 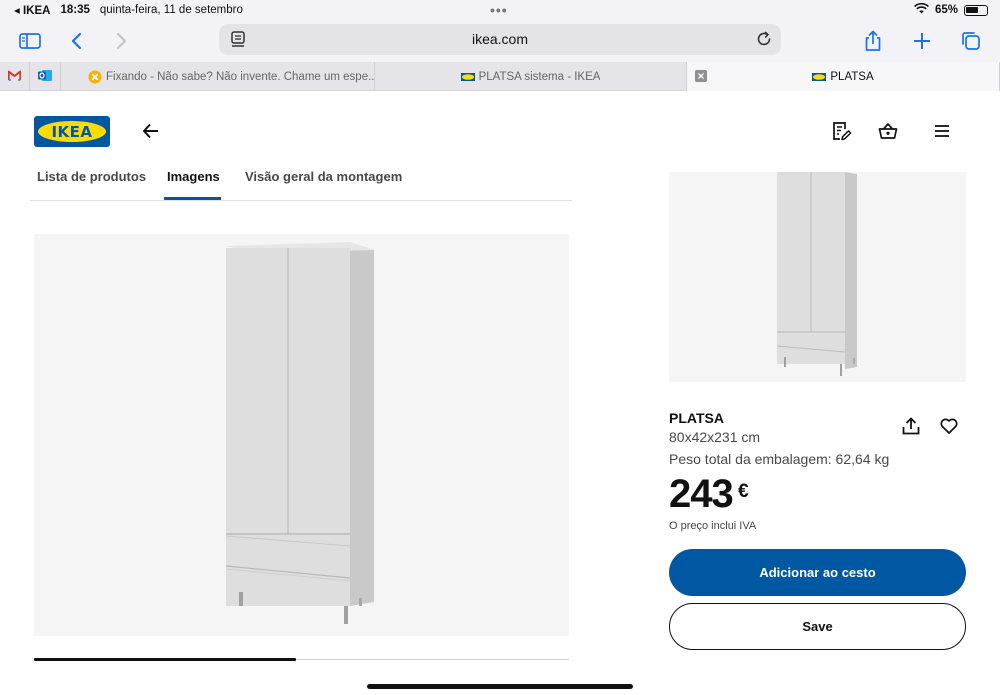 I want to click on tab-product-list: Lista de produtos, so click(x=91, y=176).